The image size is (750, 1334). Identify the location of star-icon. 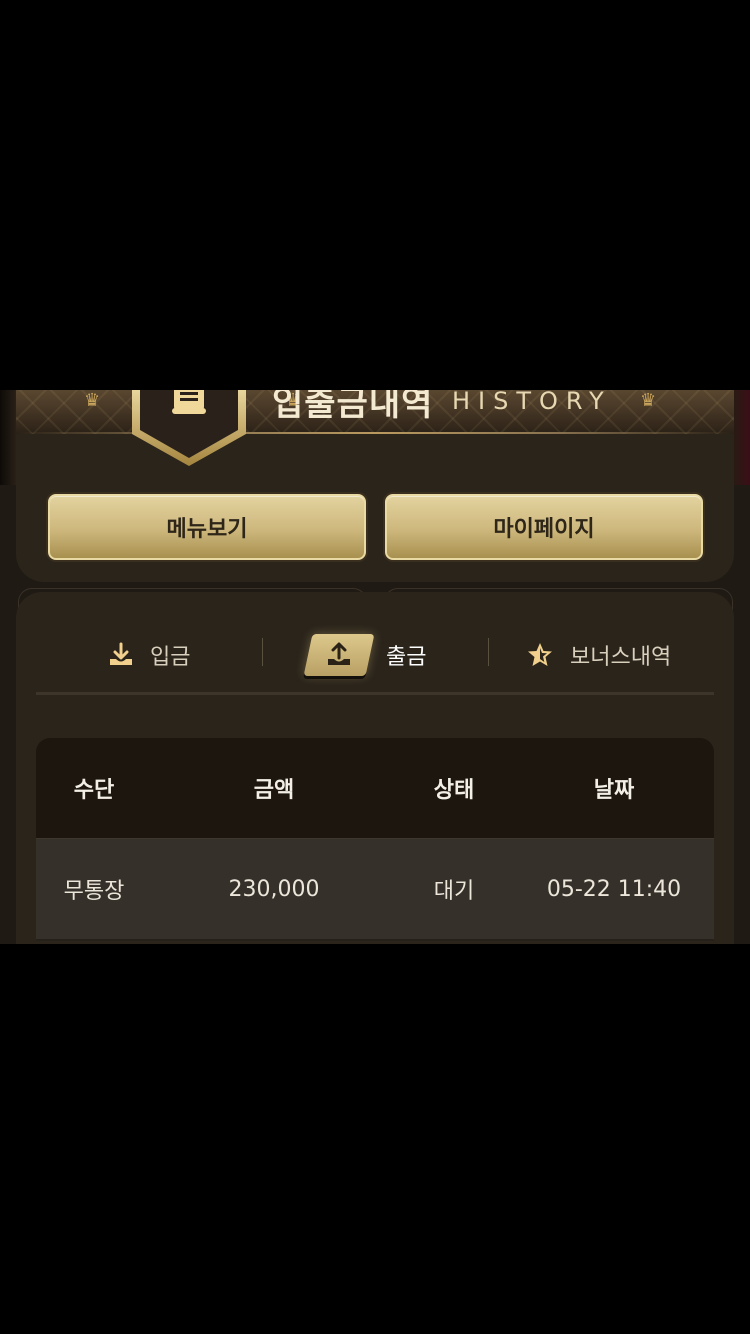
(540, 655).